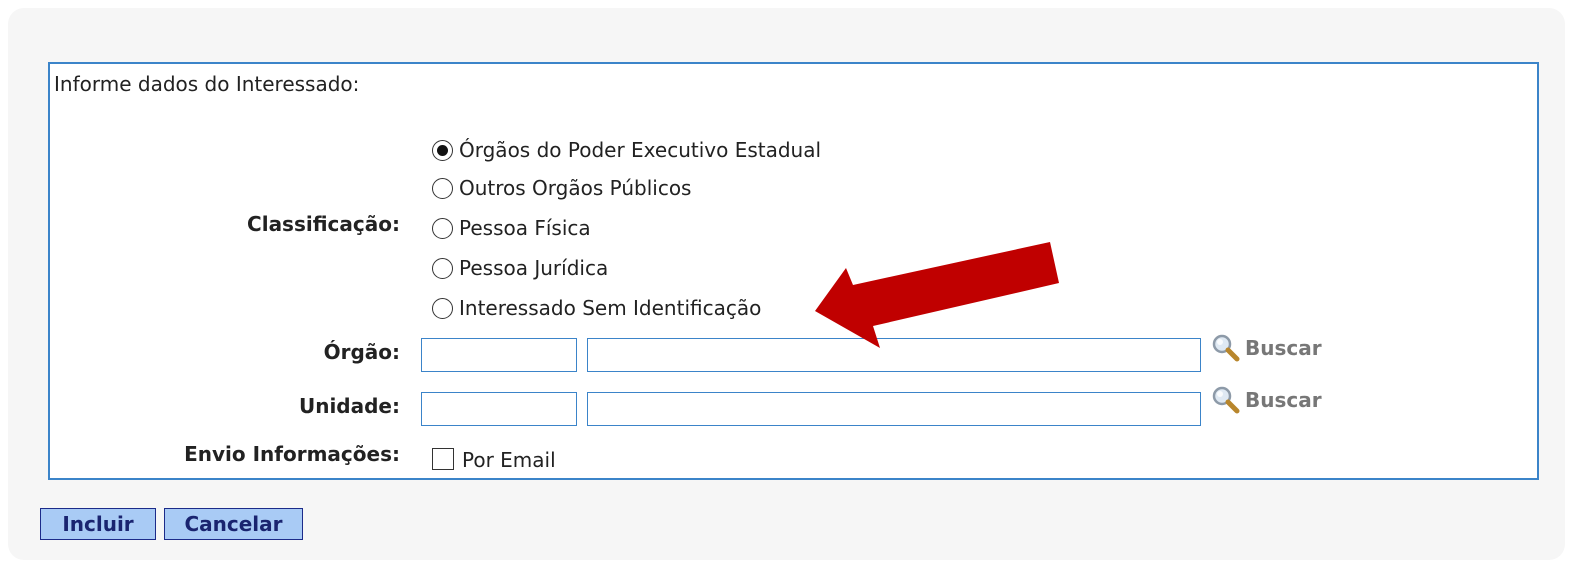  What do you see at coordinates (937, 295) in the screenshot?
I see `red-arrow-icon` at bounding box center [937, 295].